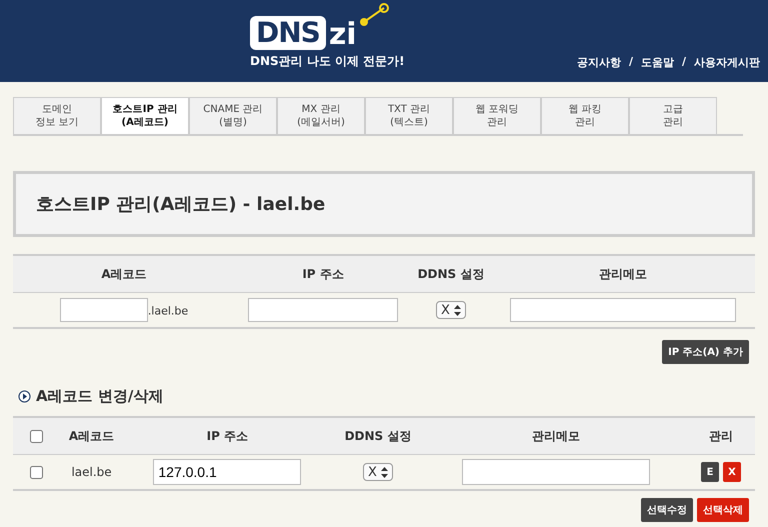 The width and height of the screenshot is (768, 527). I want to click on tab: 호스트IP 관리 (A레코드), so click(145, 115).